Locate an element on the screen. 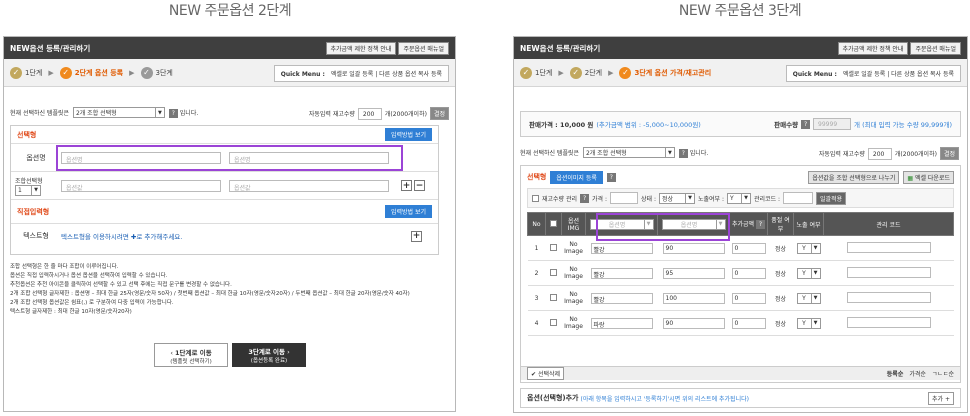 This screenshot has width=970, height=416. col-check is located at coordinates (553, 224).